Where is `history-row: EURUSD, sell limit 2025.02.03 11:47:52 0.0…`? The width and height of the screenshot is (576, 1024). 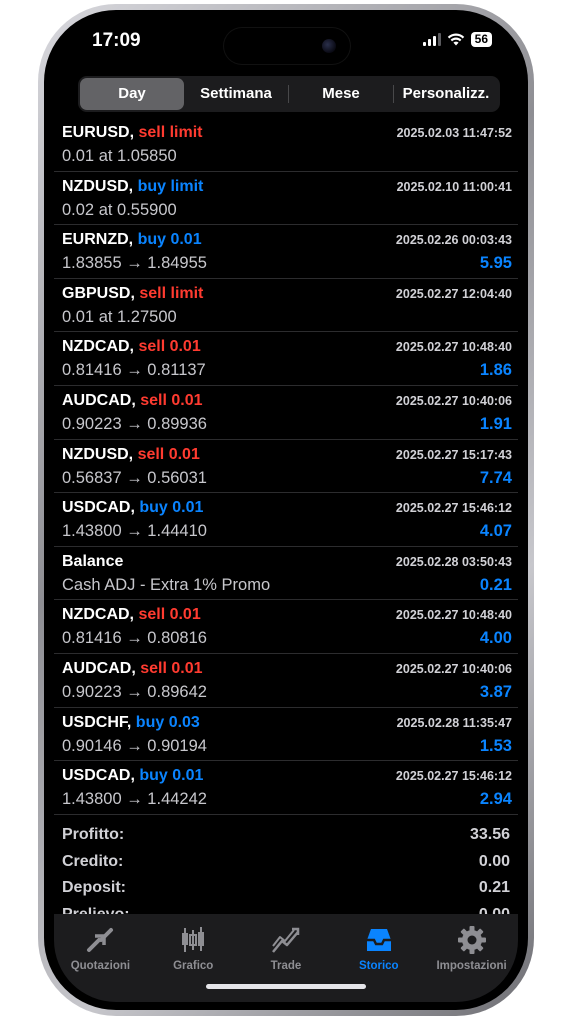
history-row: EURUSD, sell limit 2025.02.03 11:47:52 0.0… is located at coordinates (286, 145).